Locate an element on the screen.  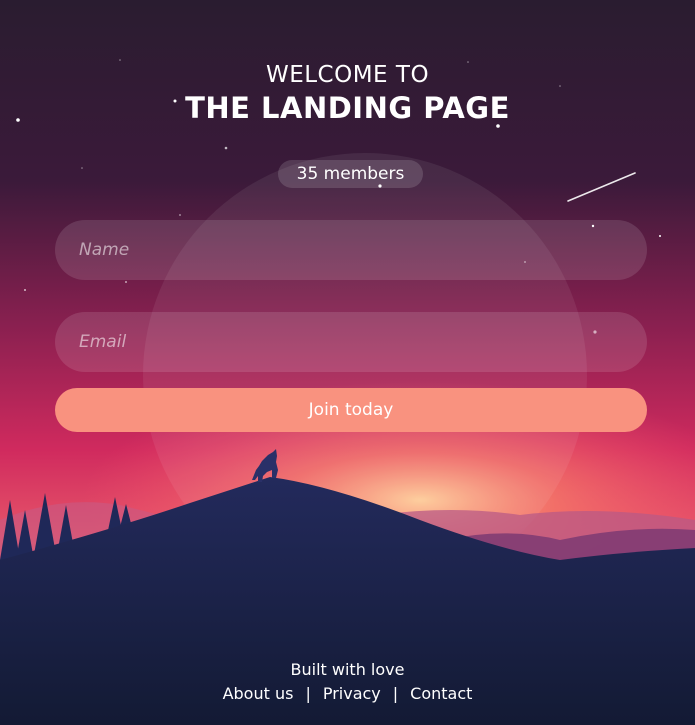
name-input is located at coordinates (351, 250).